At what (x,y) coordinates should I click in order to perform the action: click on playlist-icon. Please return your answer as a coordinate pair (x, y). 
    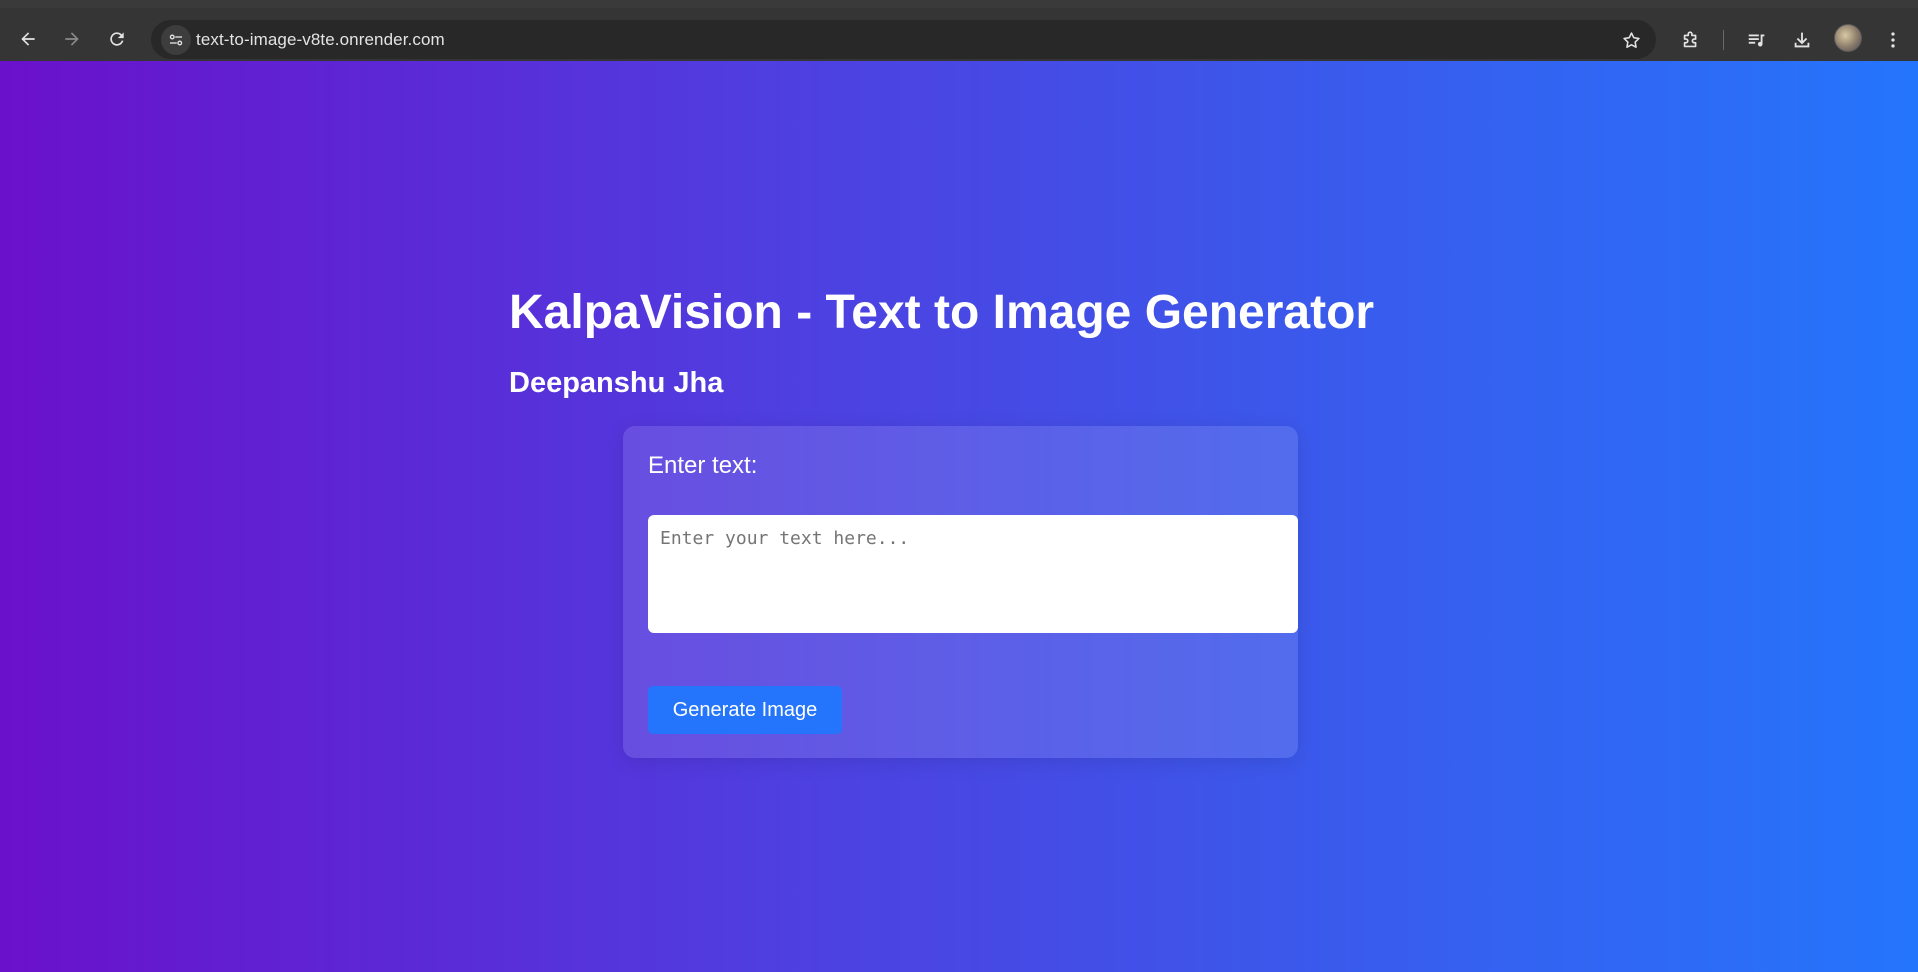
    Looking at the image, I should click on (1756, 40).